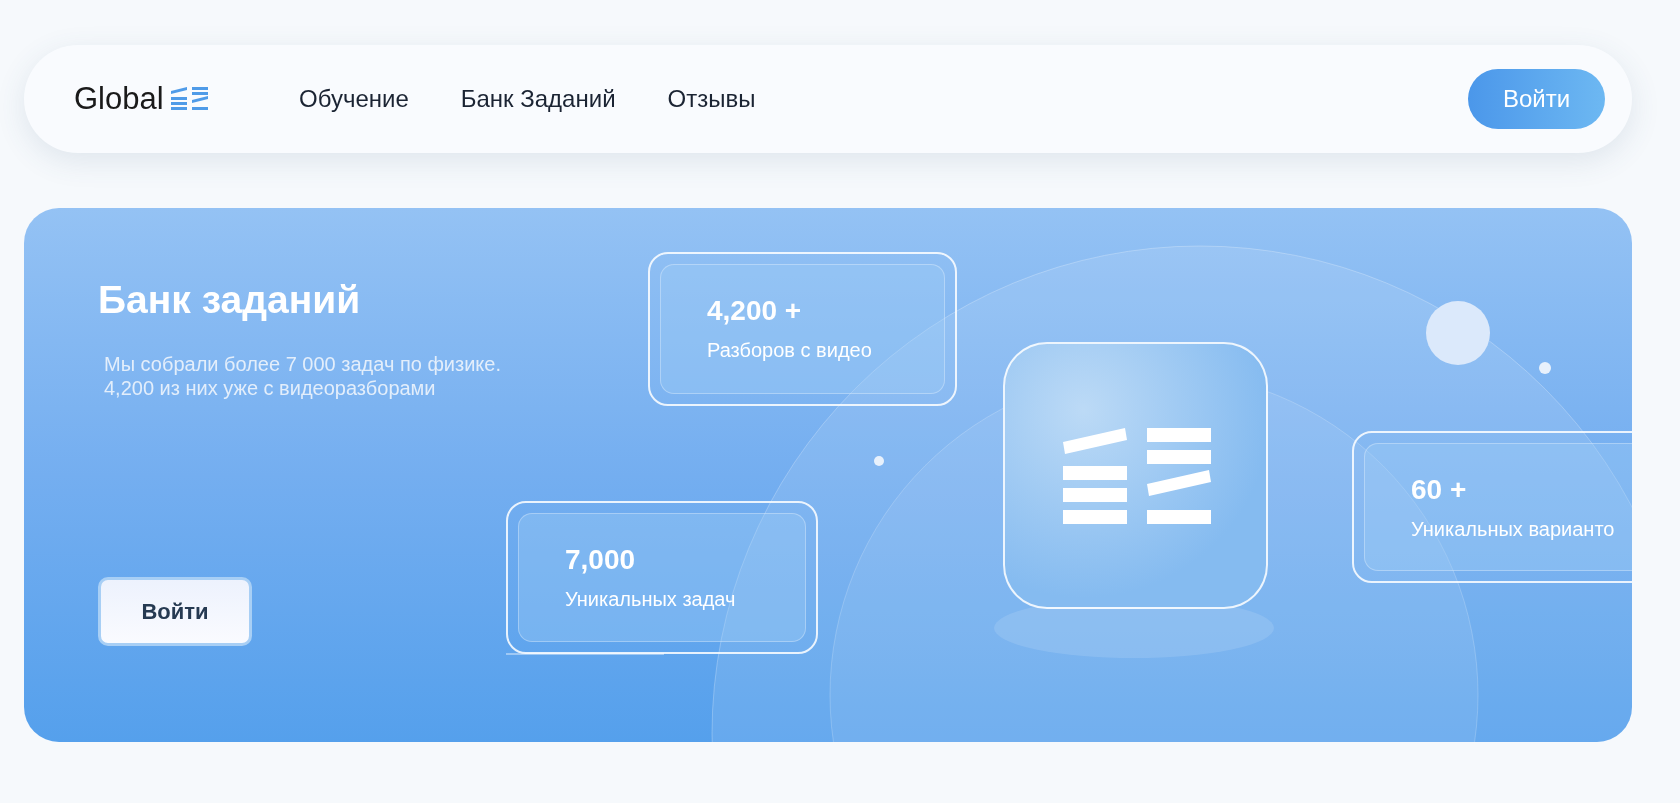  I want to click on stat-label: Уникальных задач, so click(651, 599).